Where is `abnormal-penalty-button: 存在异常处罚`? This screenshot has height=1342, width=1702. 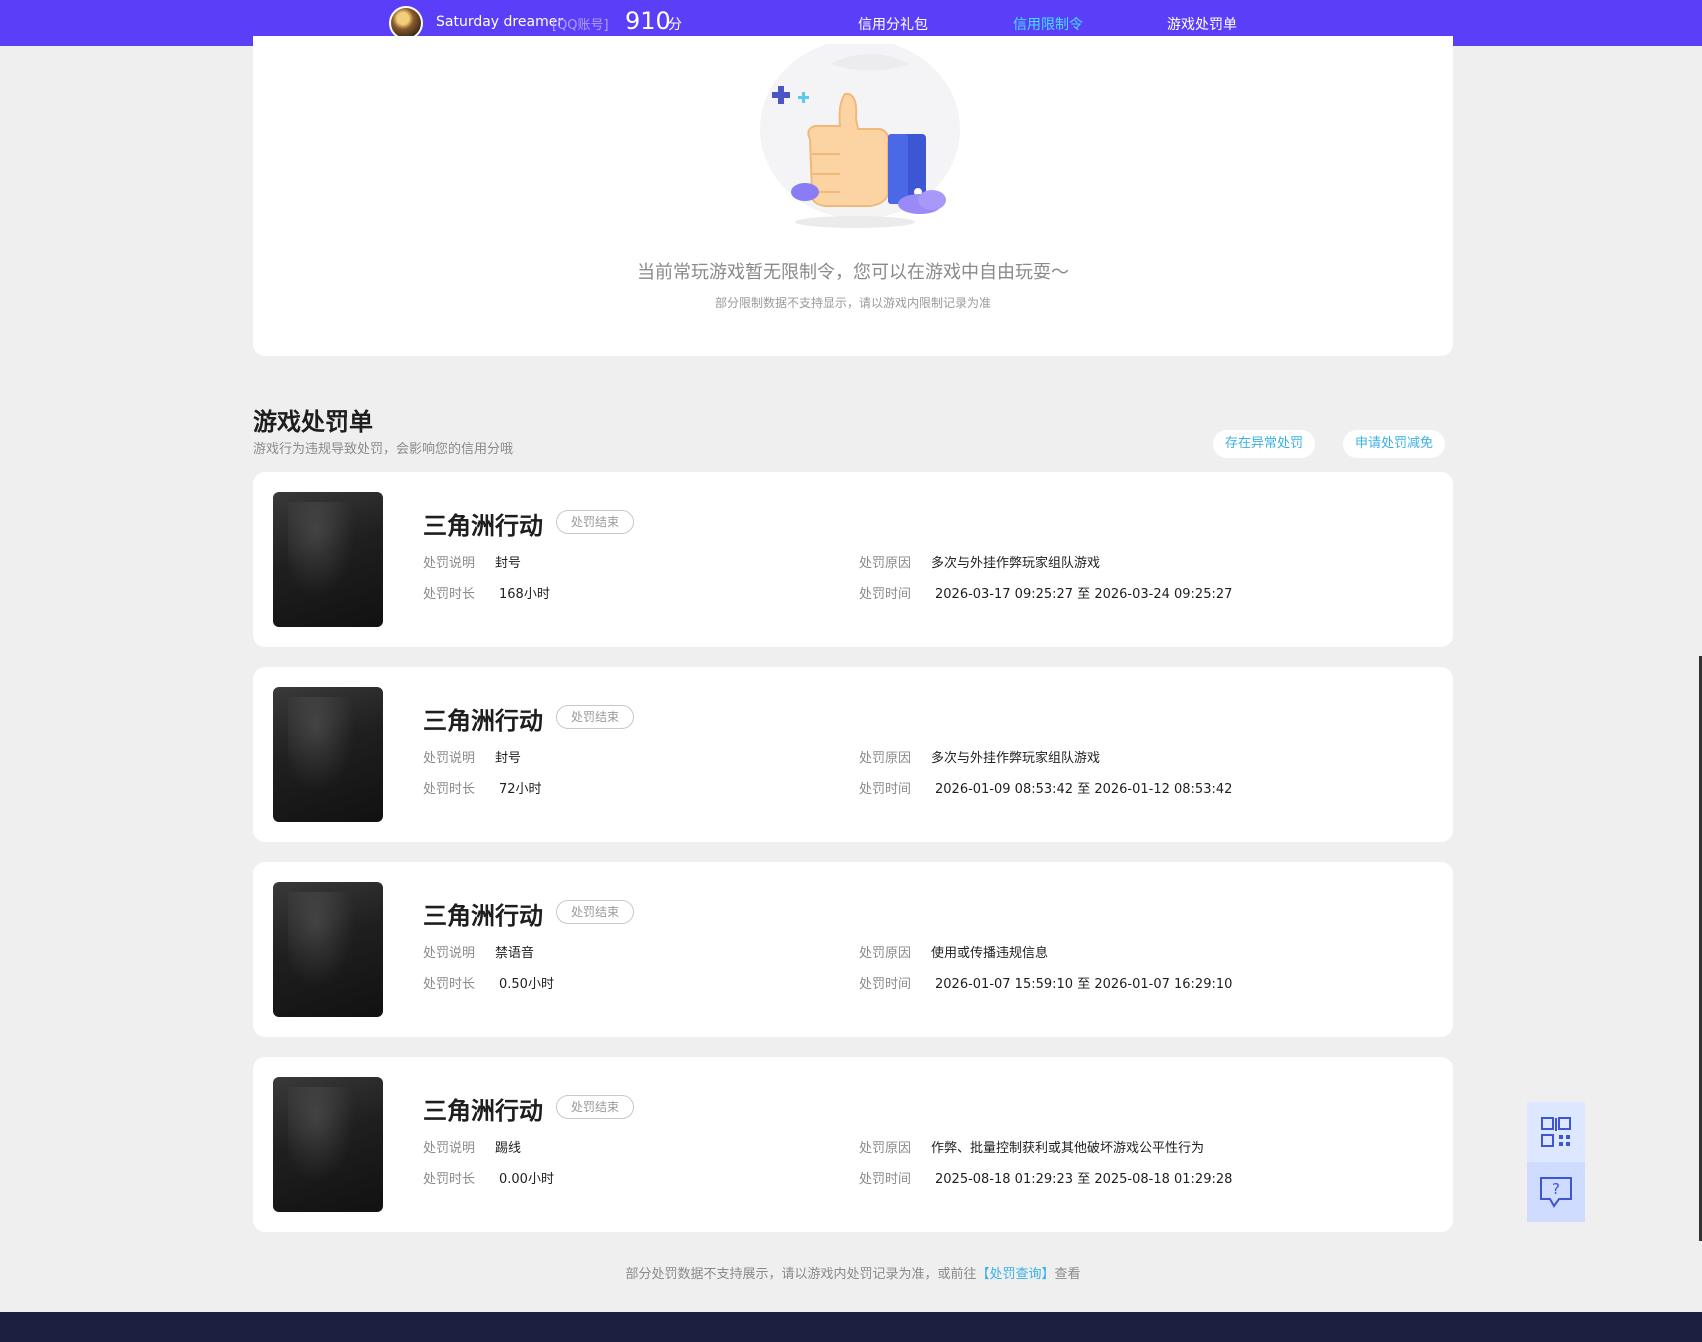
abnormal-penalty-button: 存在异常处罚 is located at coordinates (1264, 444).